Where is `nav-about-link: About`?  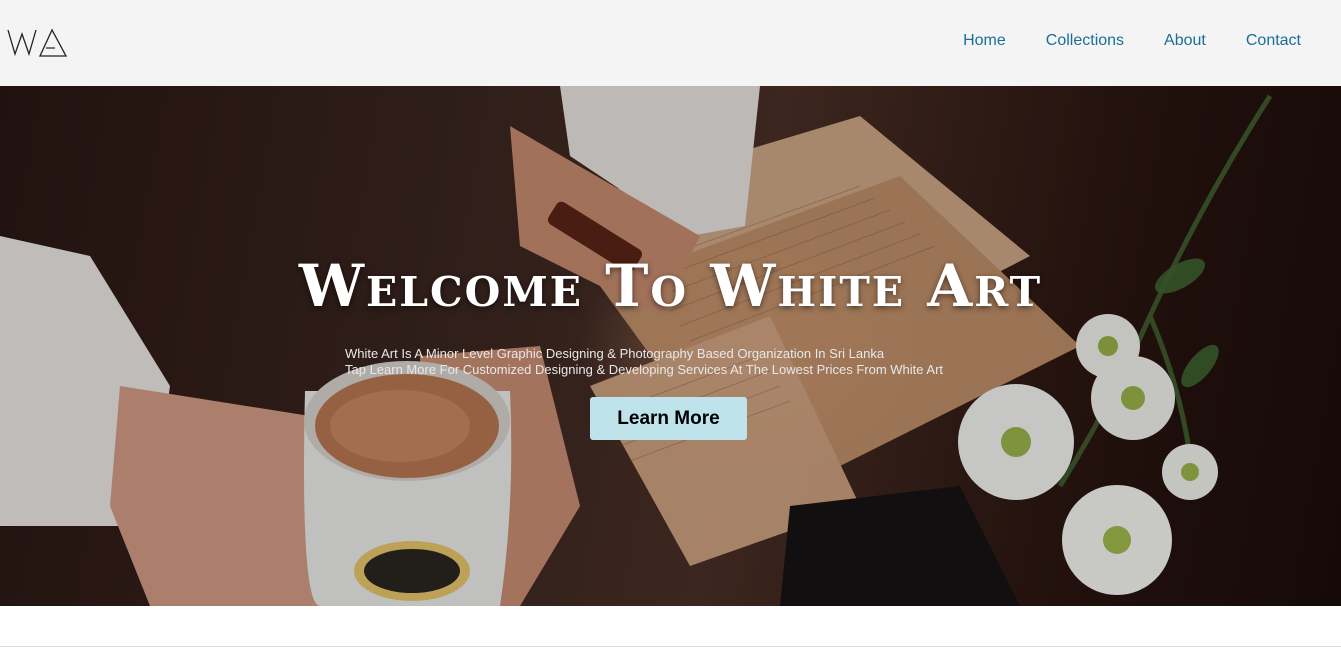 nav-about-link: About is located at coordinates (1185, 41).